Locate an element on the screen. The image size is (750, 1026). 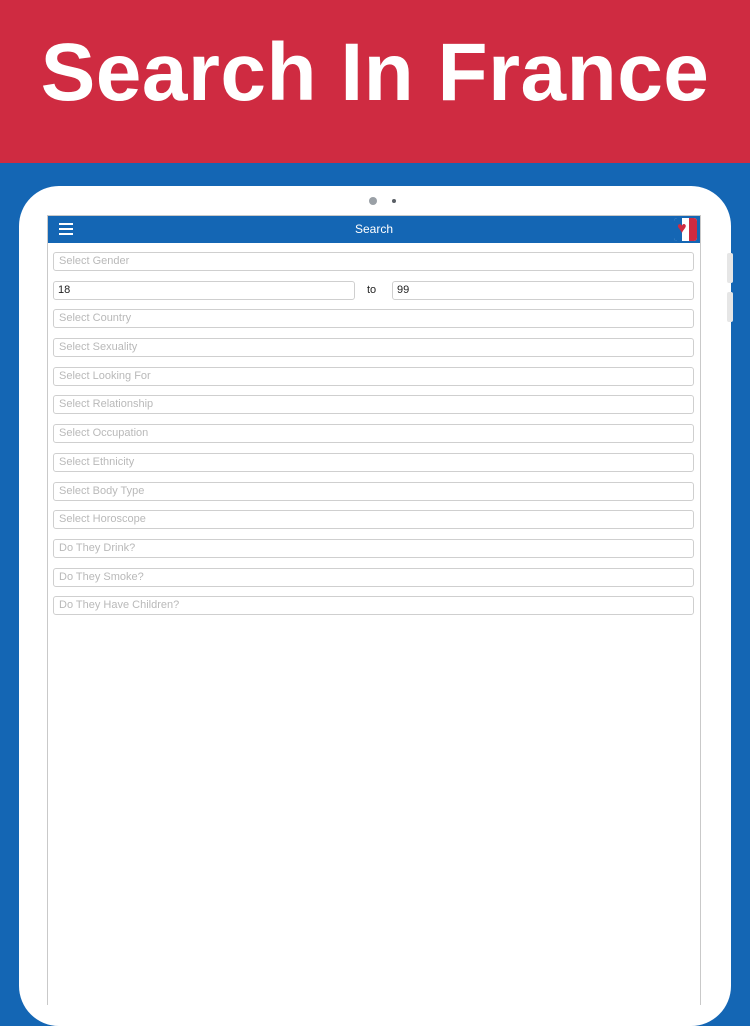
body-type-select: Select Body Type is located at coordinates (373, 491).